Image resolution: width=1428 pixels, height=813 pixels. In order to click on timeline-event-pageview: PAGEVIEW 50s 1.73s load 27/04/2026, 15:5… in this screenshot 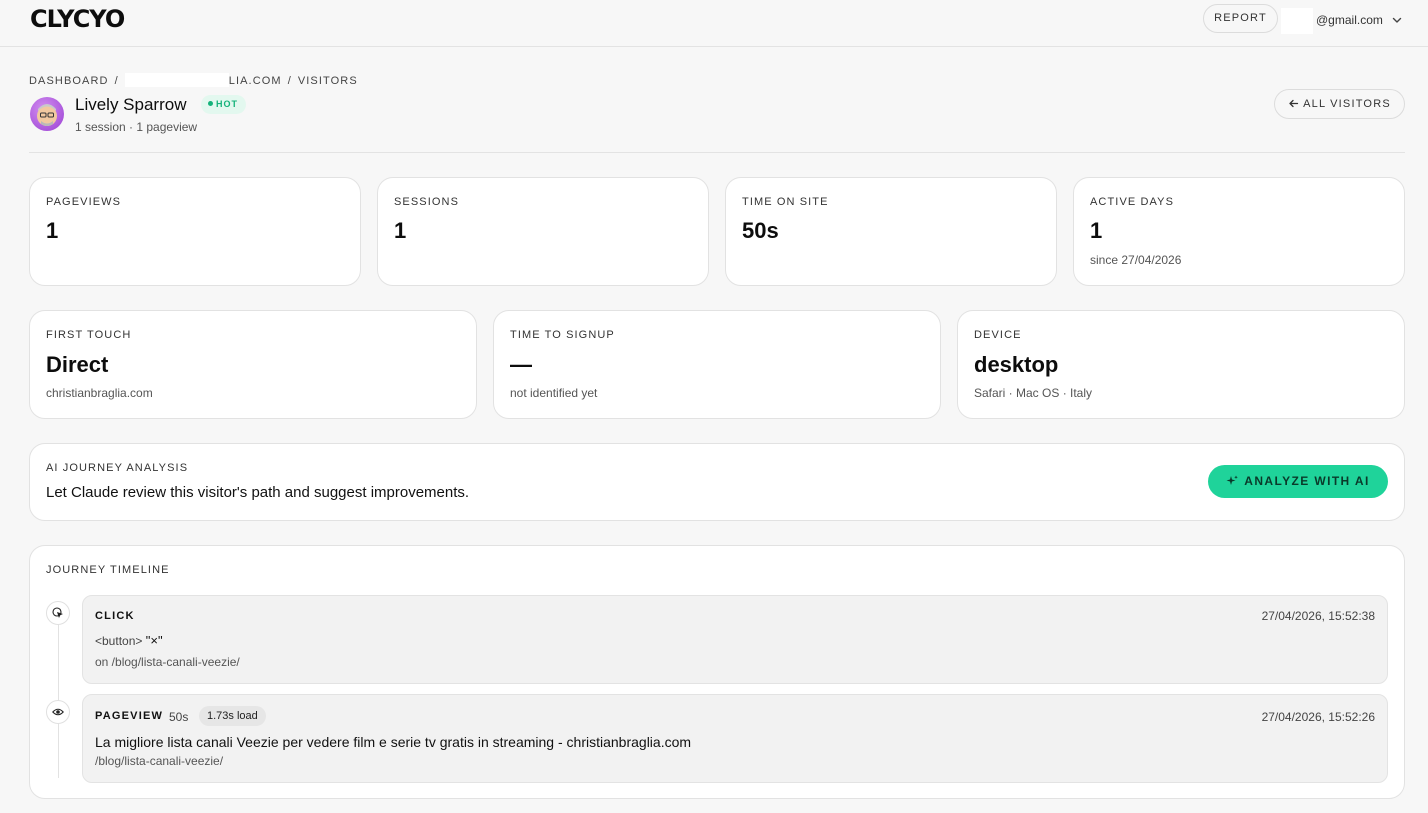, I will do `click(735, 738)`.